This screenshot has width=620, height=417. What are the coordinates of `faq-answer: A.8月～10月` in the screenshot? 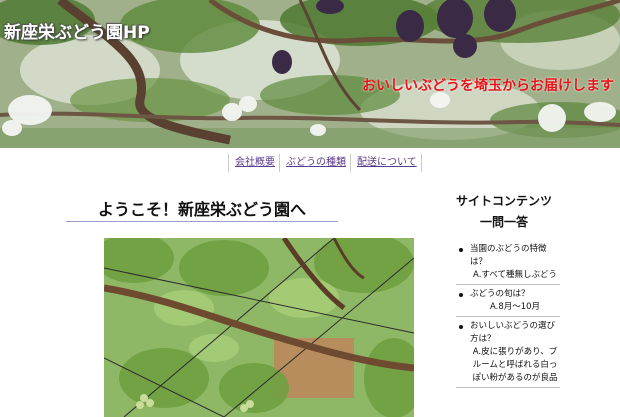 It's located at (508, 309).